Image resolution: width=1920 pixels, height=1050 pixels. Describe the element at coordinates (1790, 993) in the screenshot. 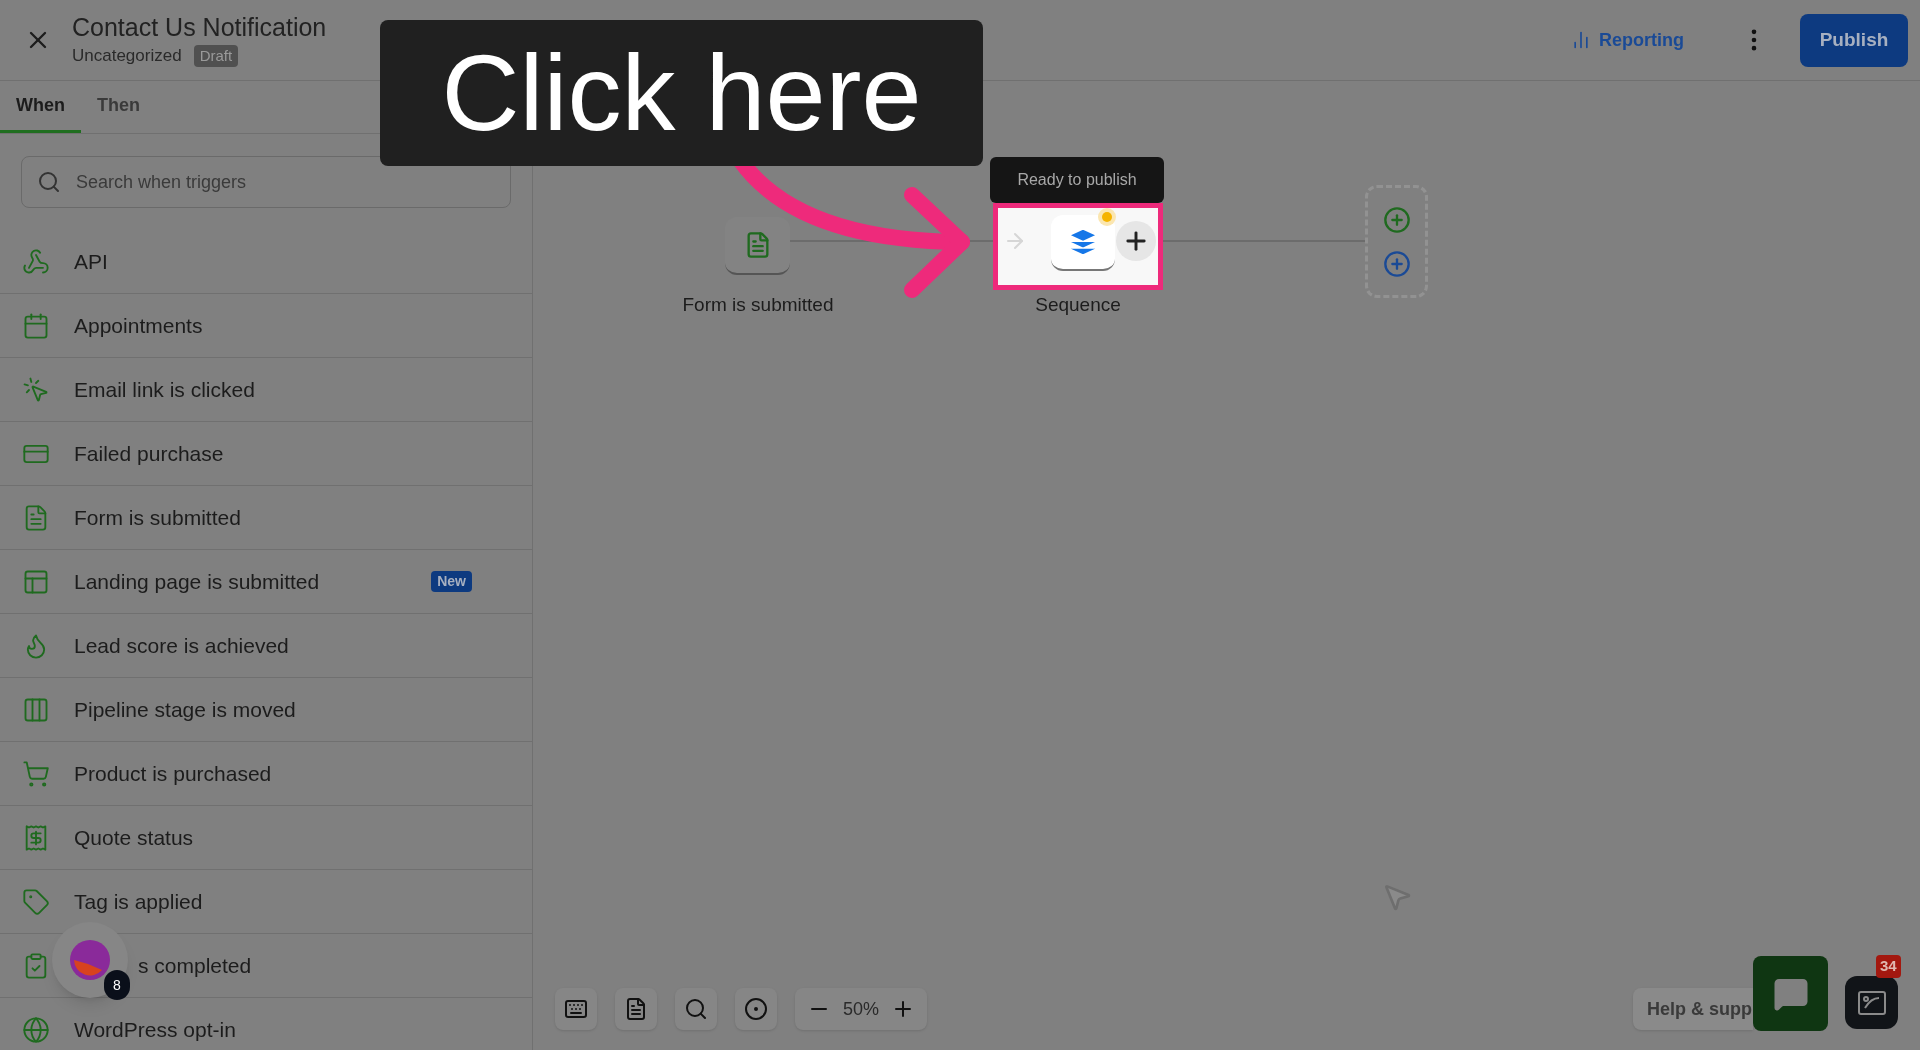

I see `chat-button` at that location.